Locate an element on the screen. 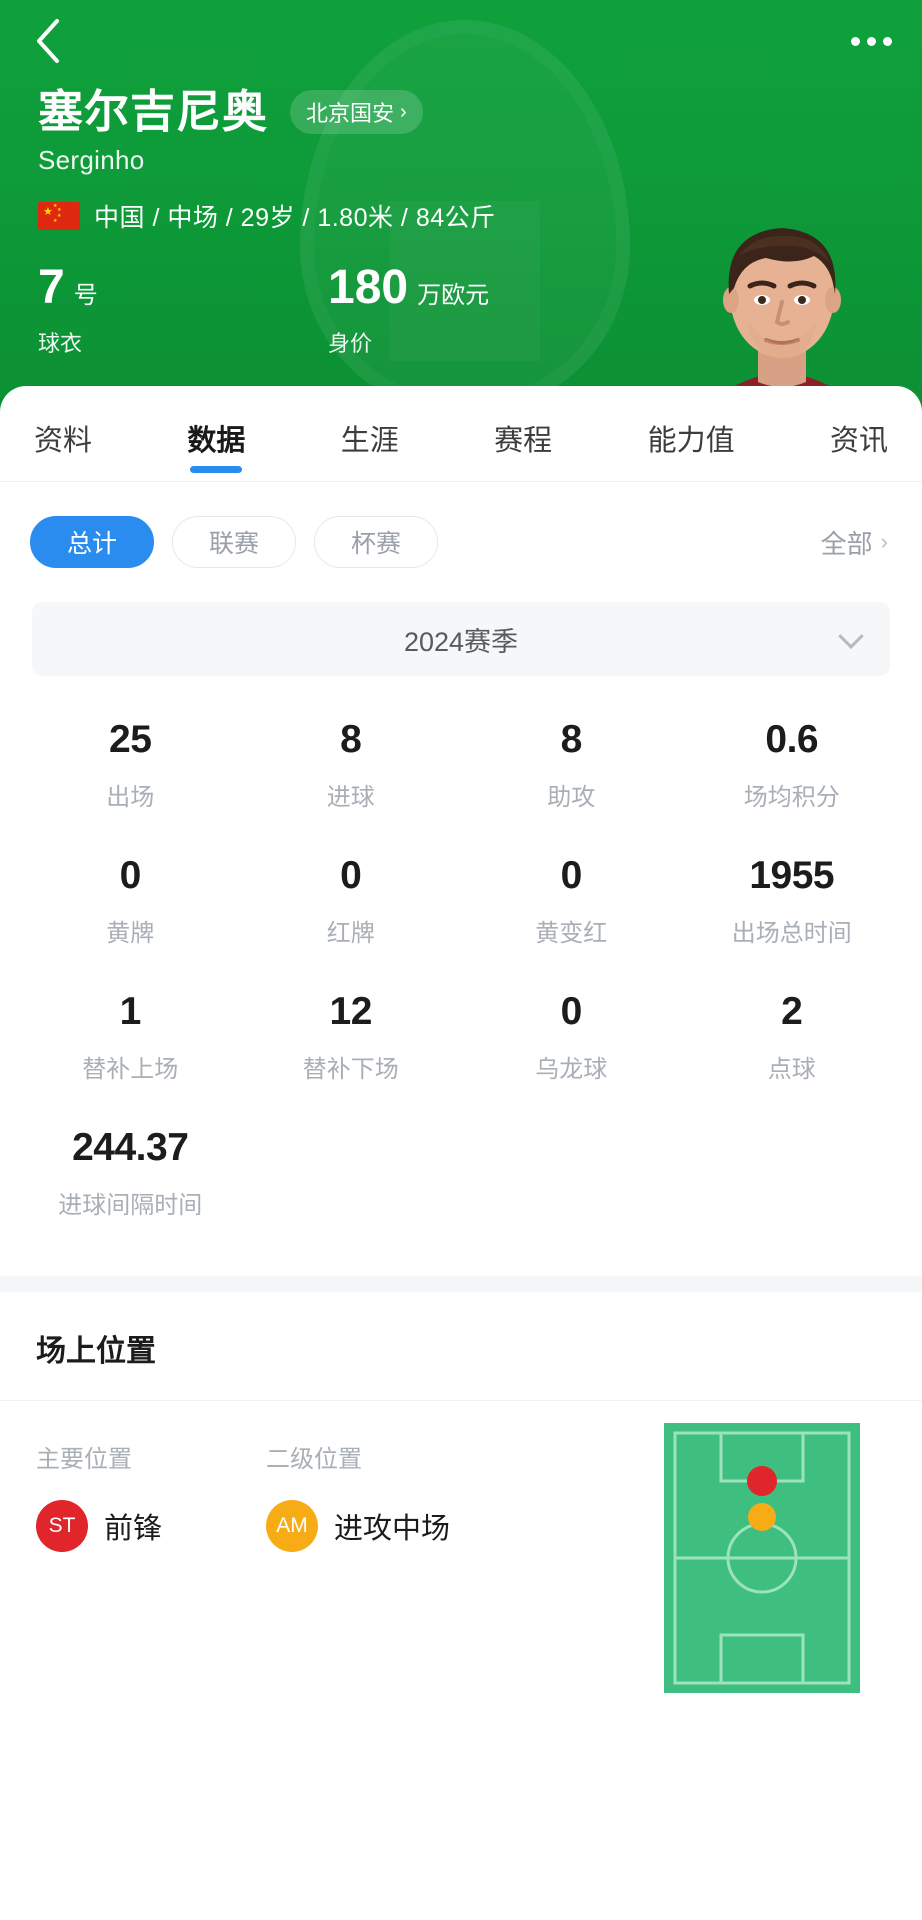 Image resolution: width=922 pixels, height=1920 pixels. stat-appearances: 25 出场 is located at coordinates (130, 766).